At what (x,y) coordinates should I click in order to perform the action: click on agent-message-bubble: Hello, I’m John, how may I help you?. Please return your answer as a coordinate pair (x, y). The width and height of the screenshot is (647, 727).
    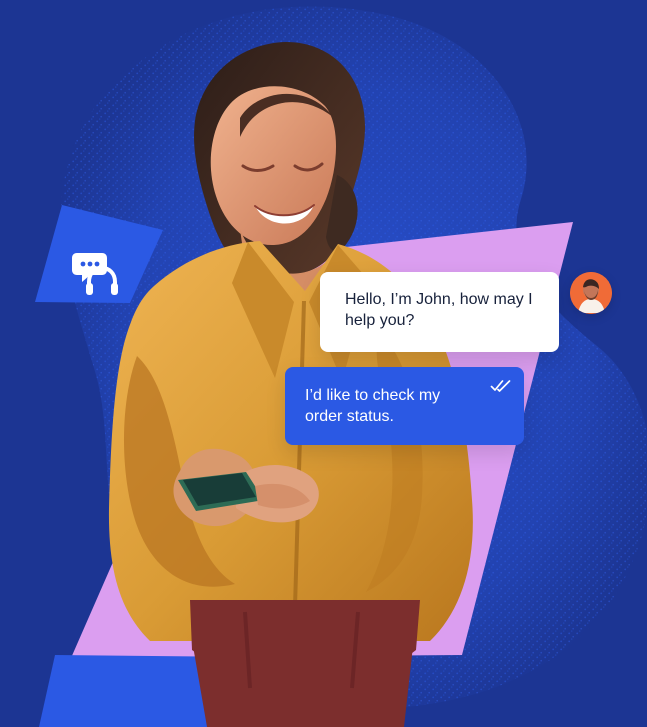
    Looking at the image, I should click on (439, 312).